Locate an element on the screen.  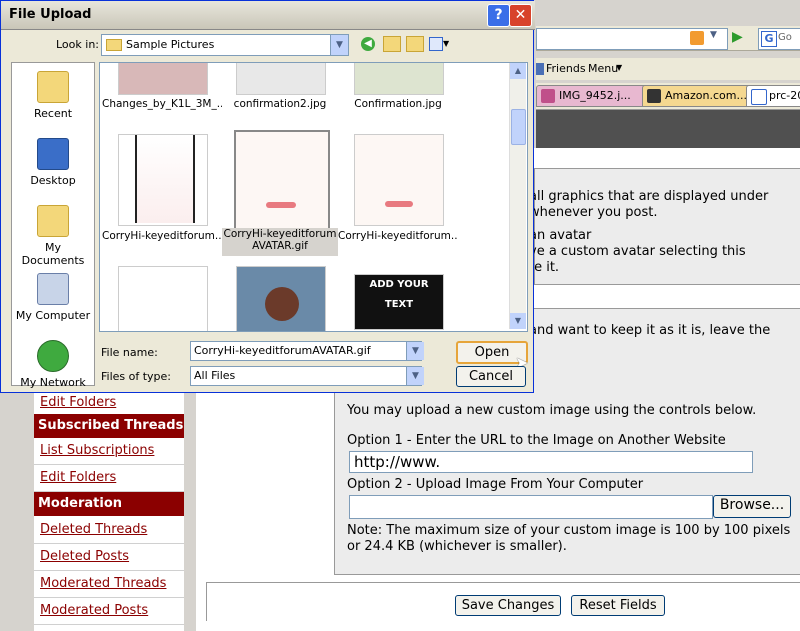
place-desktop: Desktop is located at coordinates (53, 162).